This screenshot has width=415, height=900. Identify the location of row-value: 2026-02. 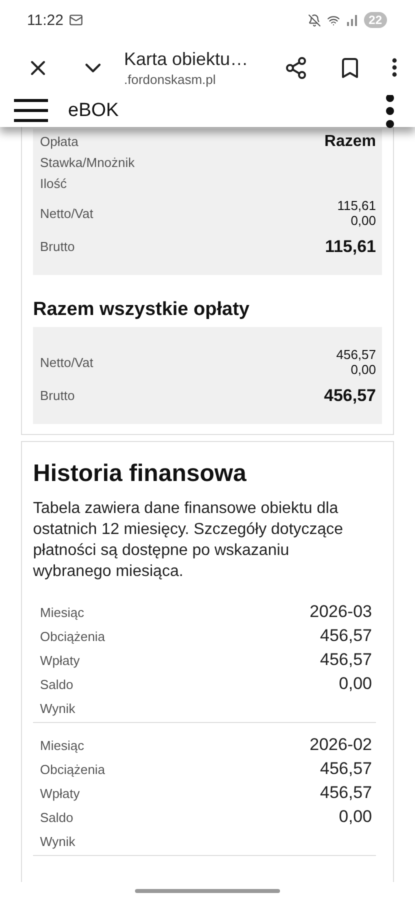
(341, 745).